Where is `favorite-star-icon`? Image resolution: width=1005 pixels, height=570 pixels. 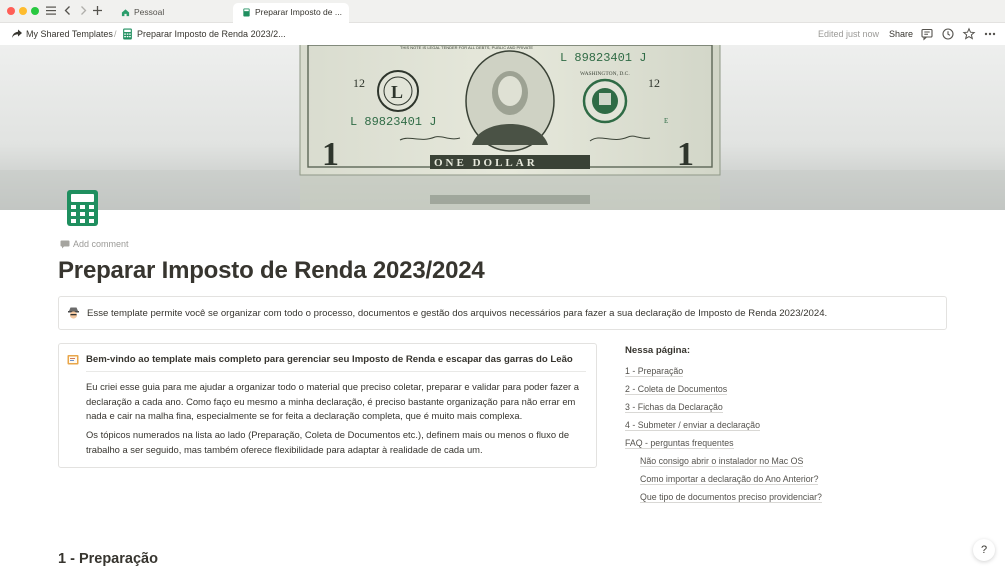 favorite-star-icon is located at coordinates (969, 34).